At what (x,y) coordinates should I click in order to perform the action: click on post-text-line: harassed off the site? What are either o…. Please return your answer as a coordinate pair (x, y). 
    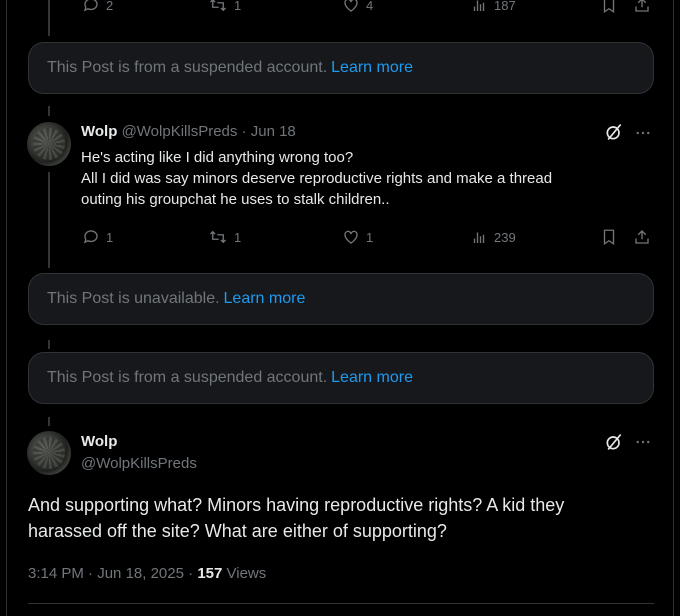
    Looking at the image, I should click on (237, 531).